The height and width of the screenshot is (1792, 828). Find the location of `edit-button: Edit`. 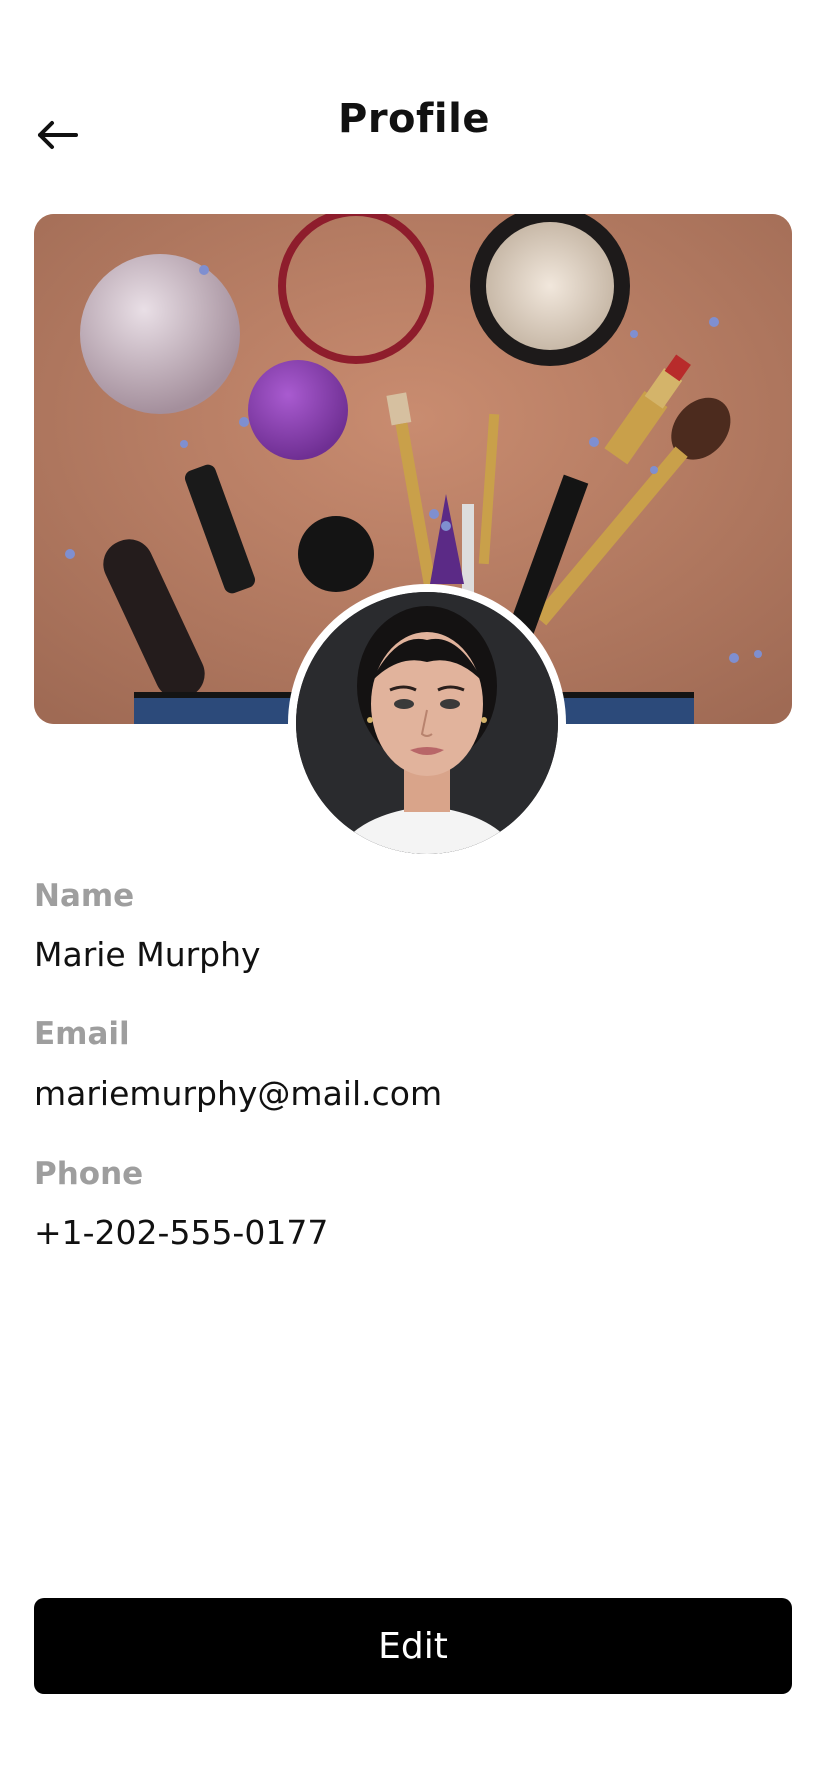

edit-button: Edit is located at coordinates (413, 1646).